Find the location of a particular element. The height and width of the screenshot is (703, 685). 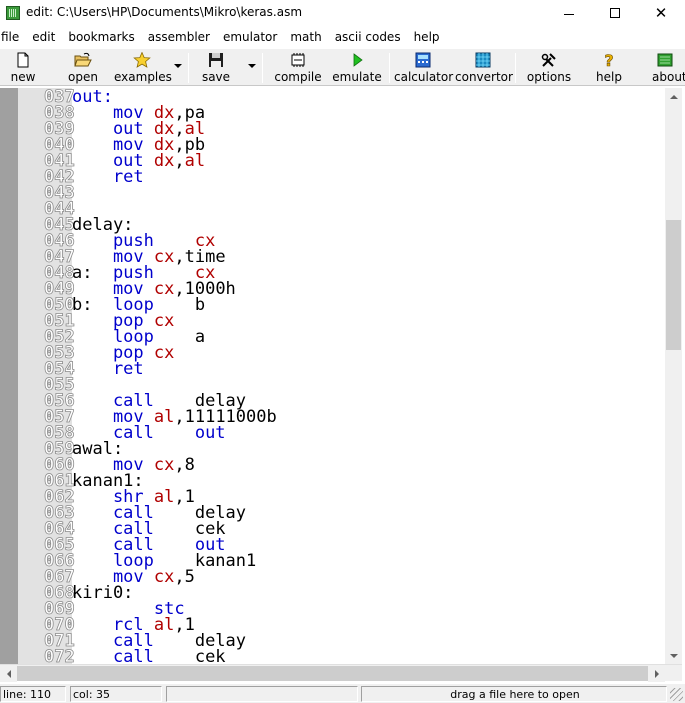

calculator-button: calculator is located at coordinates (424, 68).